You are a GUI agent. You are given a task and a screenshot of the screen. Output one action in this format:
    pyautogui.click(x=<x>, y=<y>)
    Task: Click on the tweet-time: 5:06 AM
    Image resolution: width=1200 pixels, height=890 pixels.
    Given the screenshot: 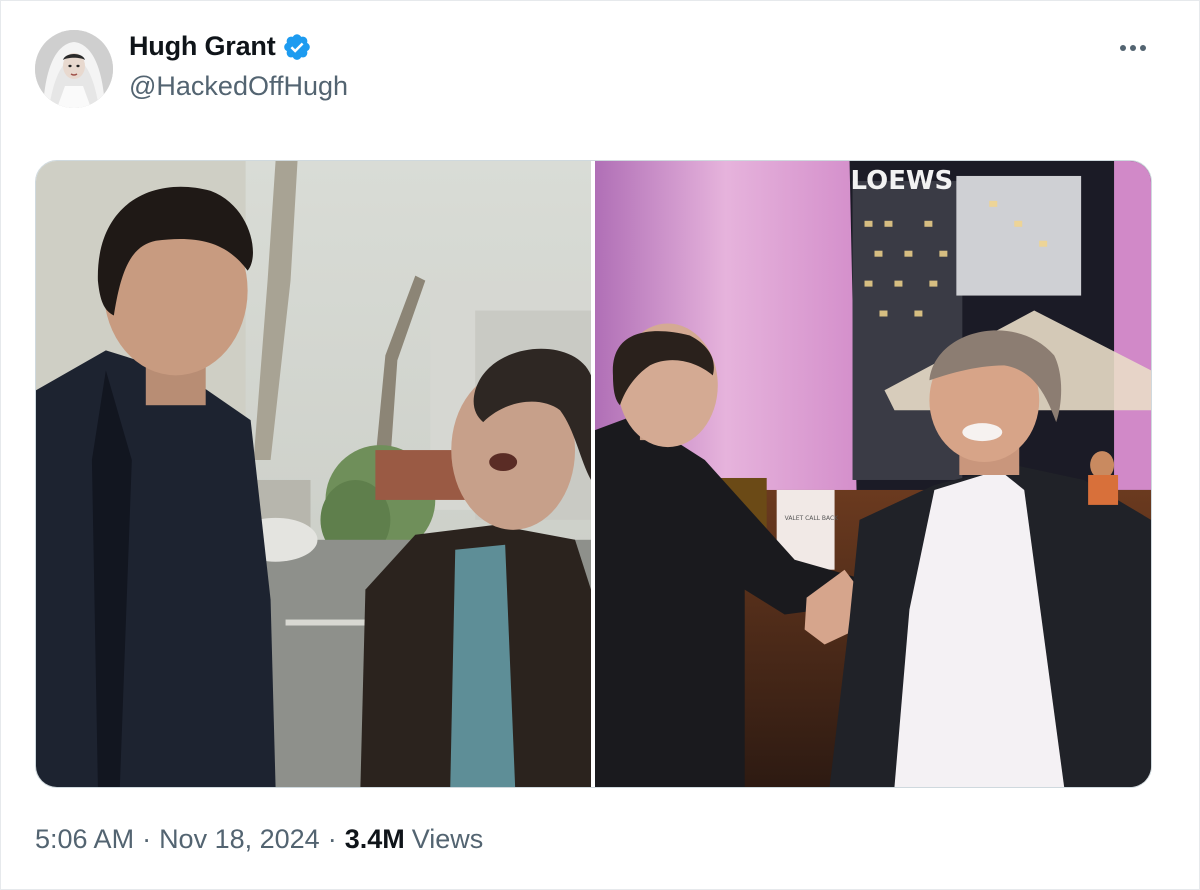 What is the action you would take?
    pyautogui.click(x=84, y=839)
    